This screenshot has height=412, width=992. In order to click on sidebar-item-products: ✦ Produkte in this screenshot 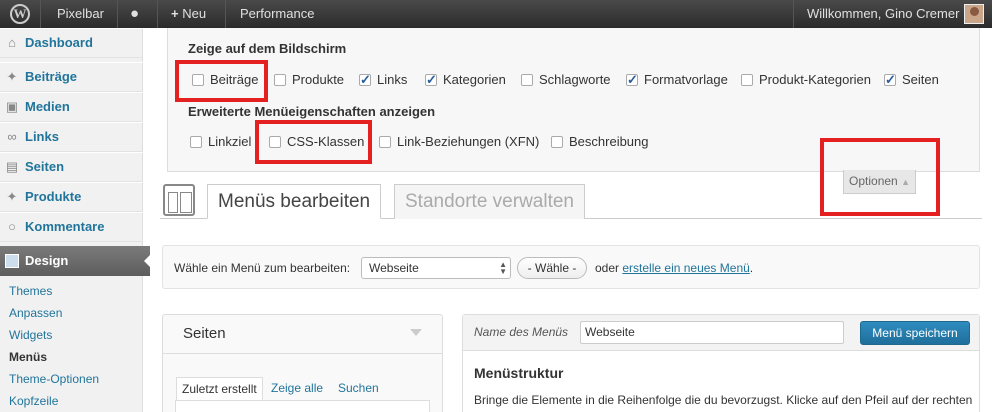, I will do `click(71, 197)`.